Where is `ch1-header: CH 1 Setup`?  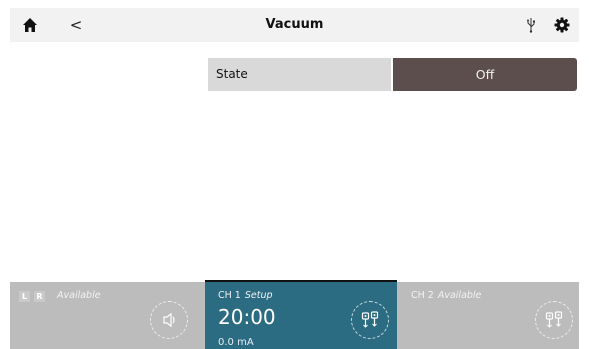
ch1-header: CH 1 Setup is located at coordinates (245, 295).